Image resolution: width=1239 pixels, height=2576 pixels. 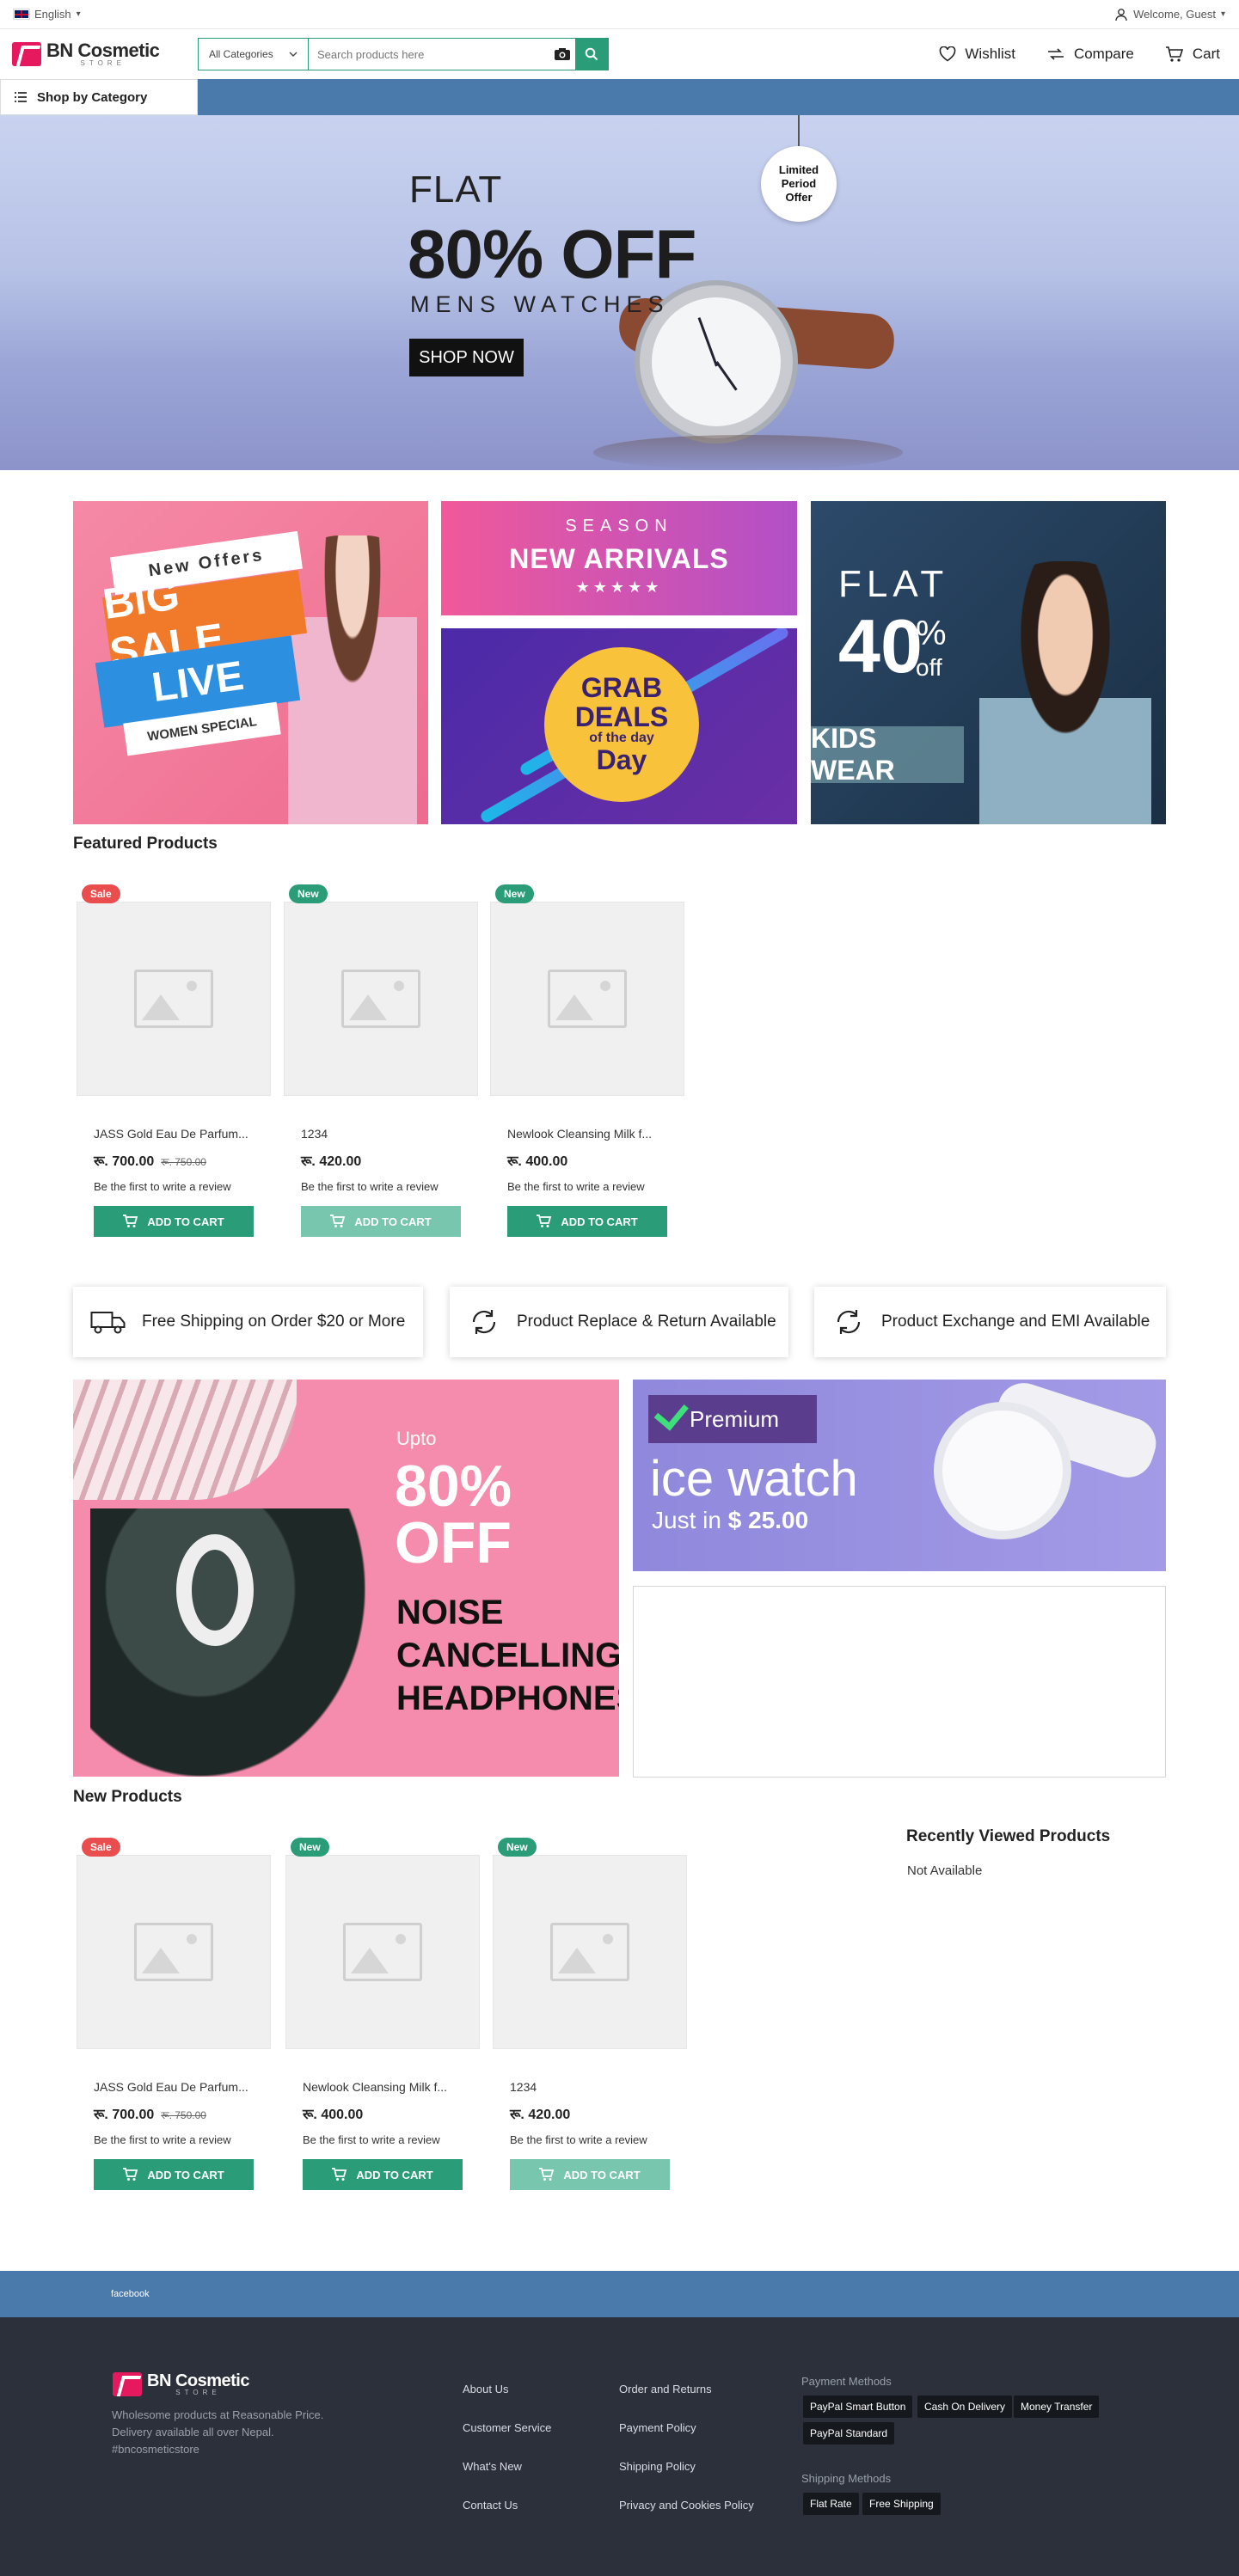 I want to click on ice-watch-title: ice watch, so click(x=754, y=1479).